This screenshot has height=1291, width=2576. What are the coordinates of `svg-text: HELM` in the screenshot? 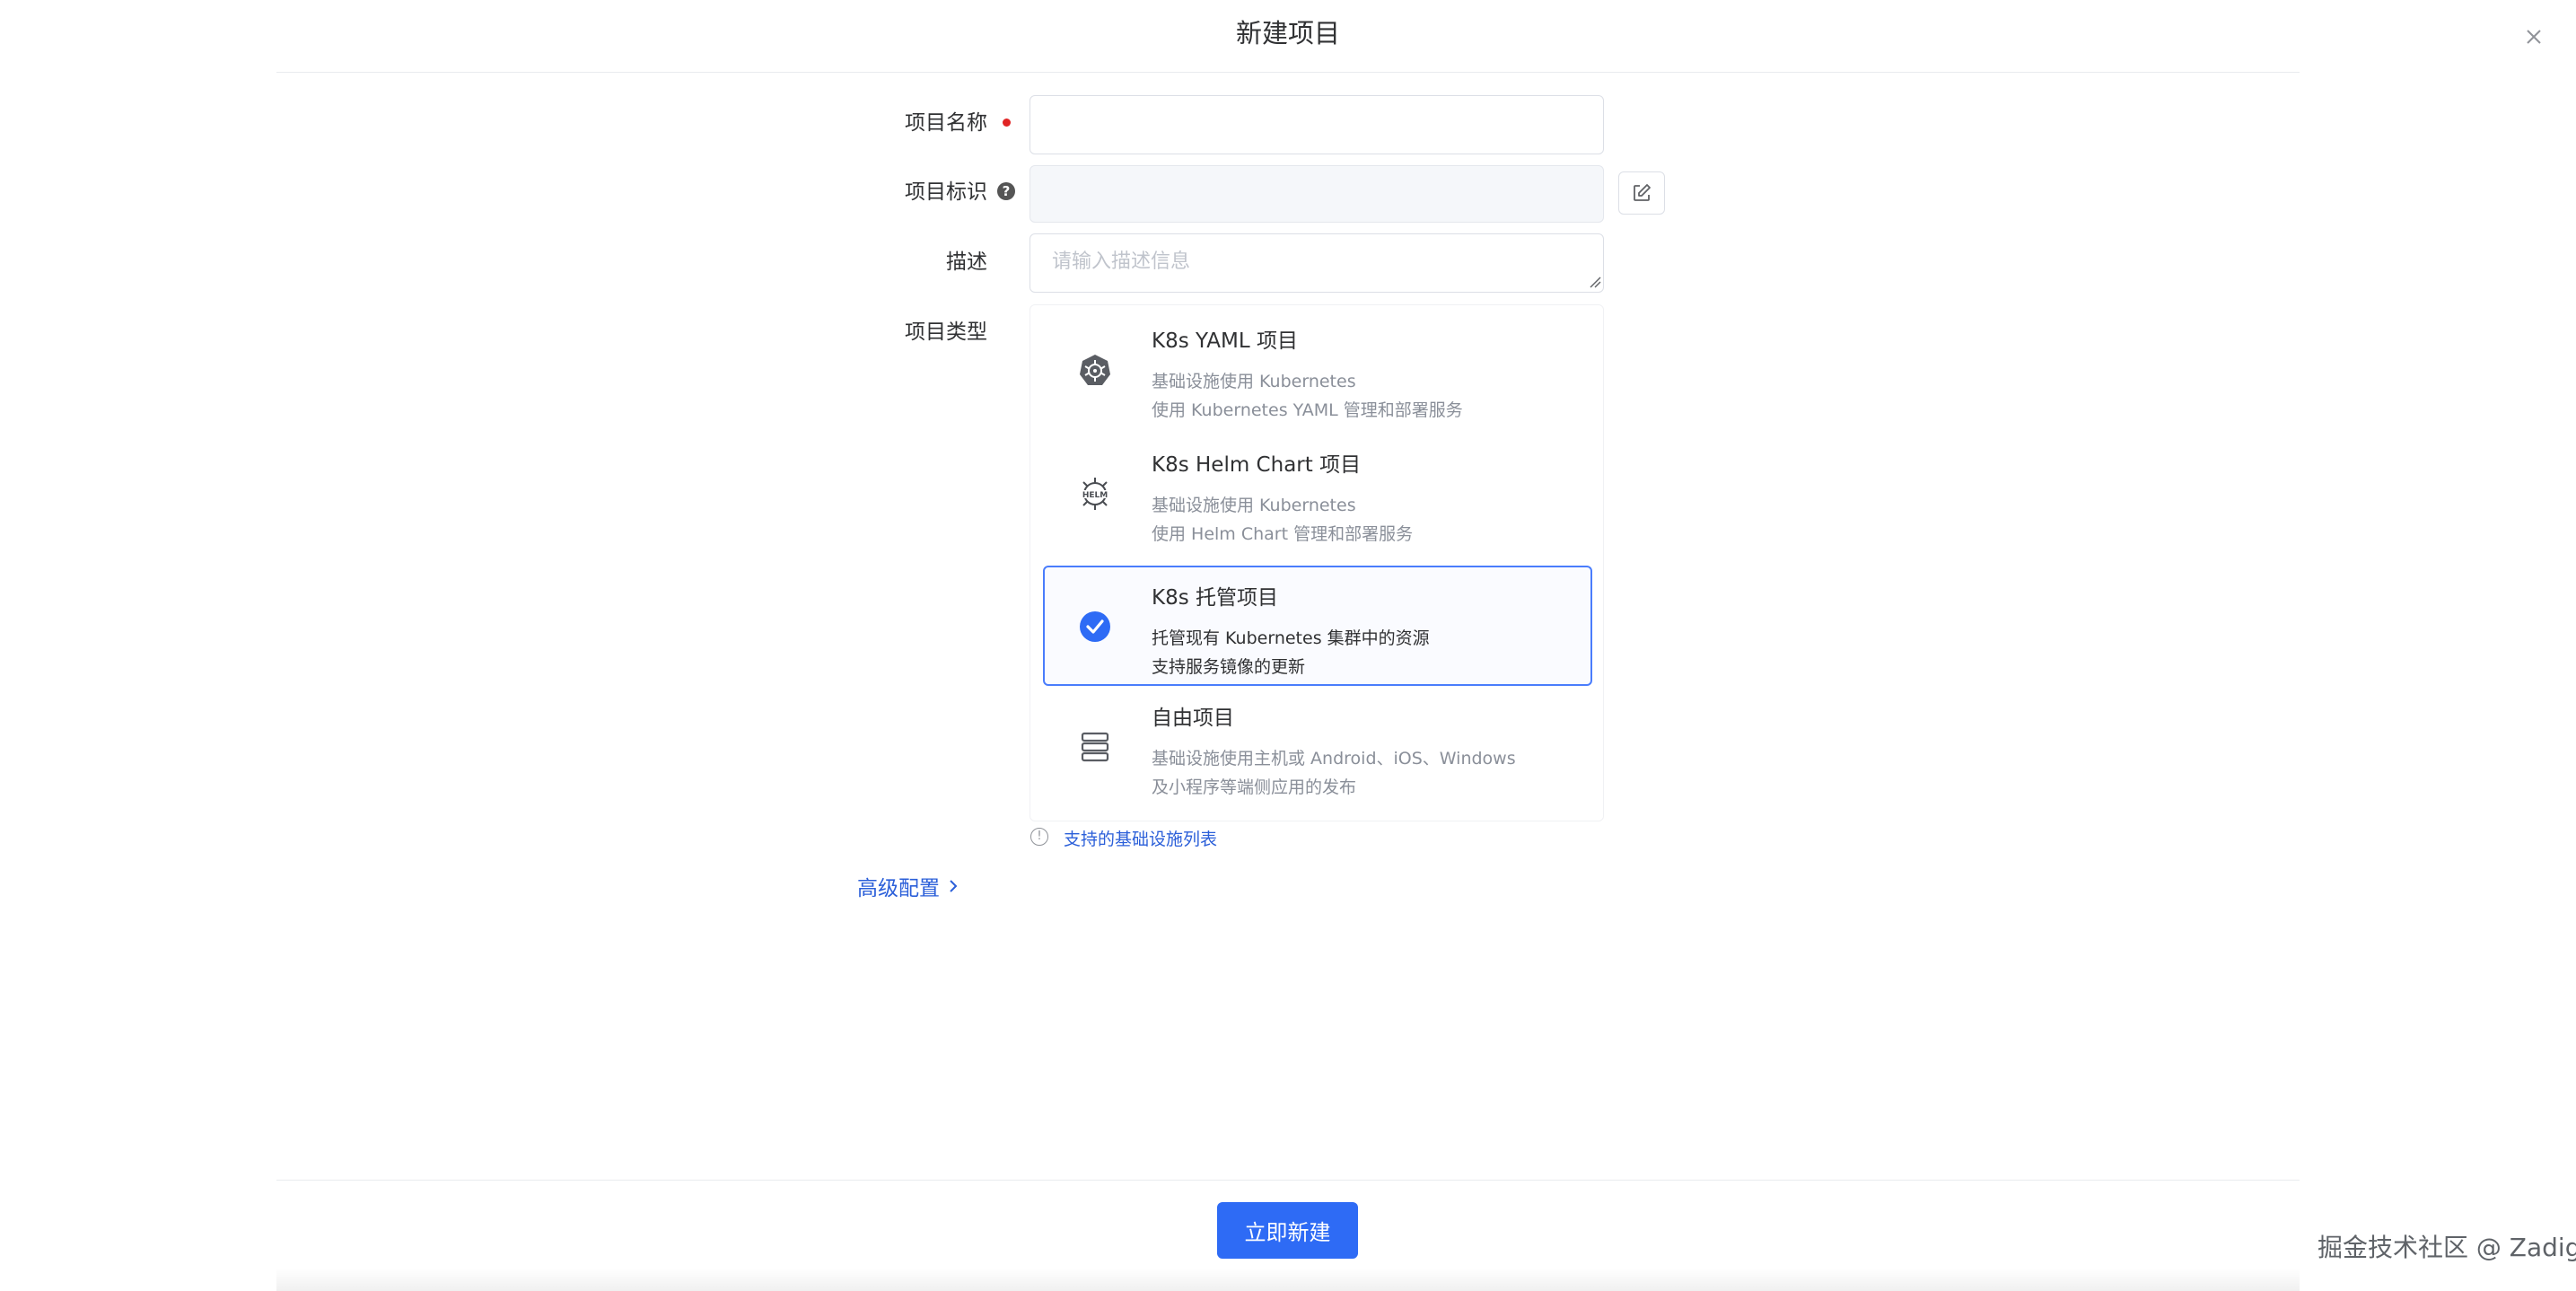 It's located at (1095, 495).